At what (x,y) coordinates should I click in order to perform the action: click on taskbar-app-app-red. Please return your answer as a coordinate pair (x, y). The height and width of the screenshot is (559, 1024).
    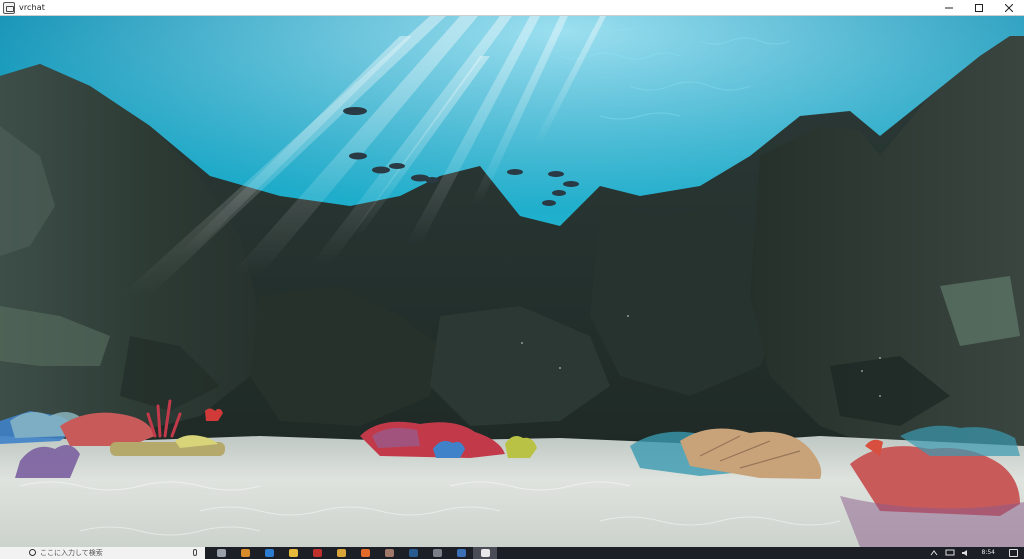
    Looking at the image, I should click on (317, 553).